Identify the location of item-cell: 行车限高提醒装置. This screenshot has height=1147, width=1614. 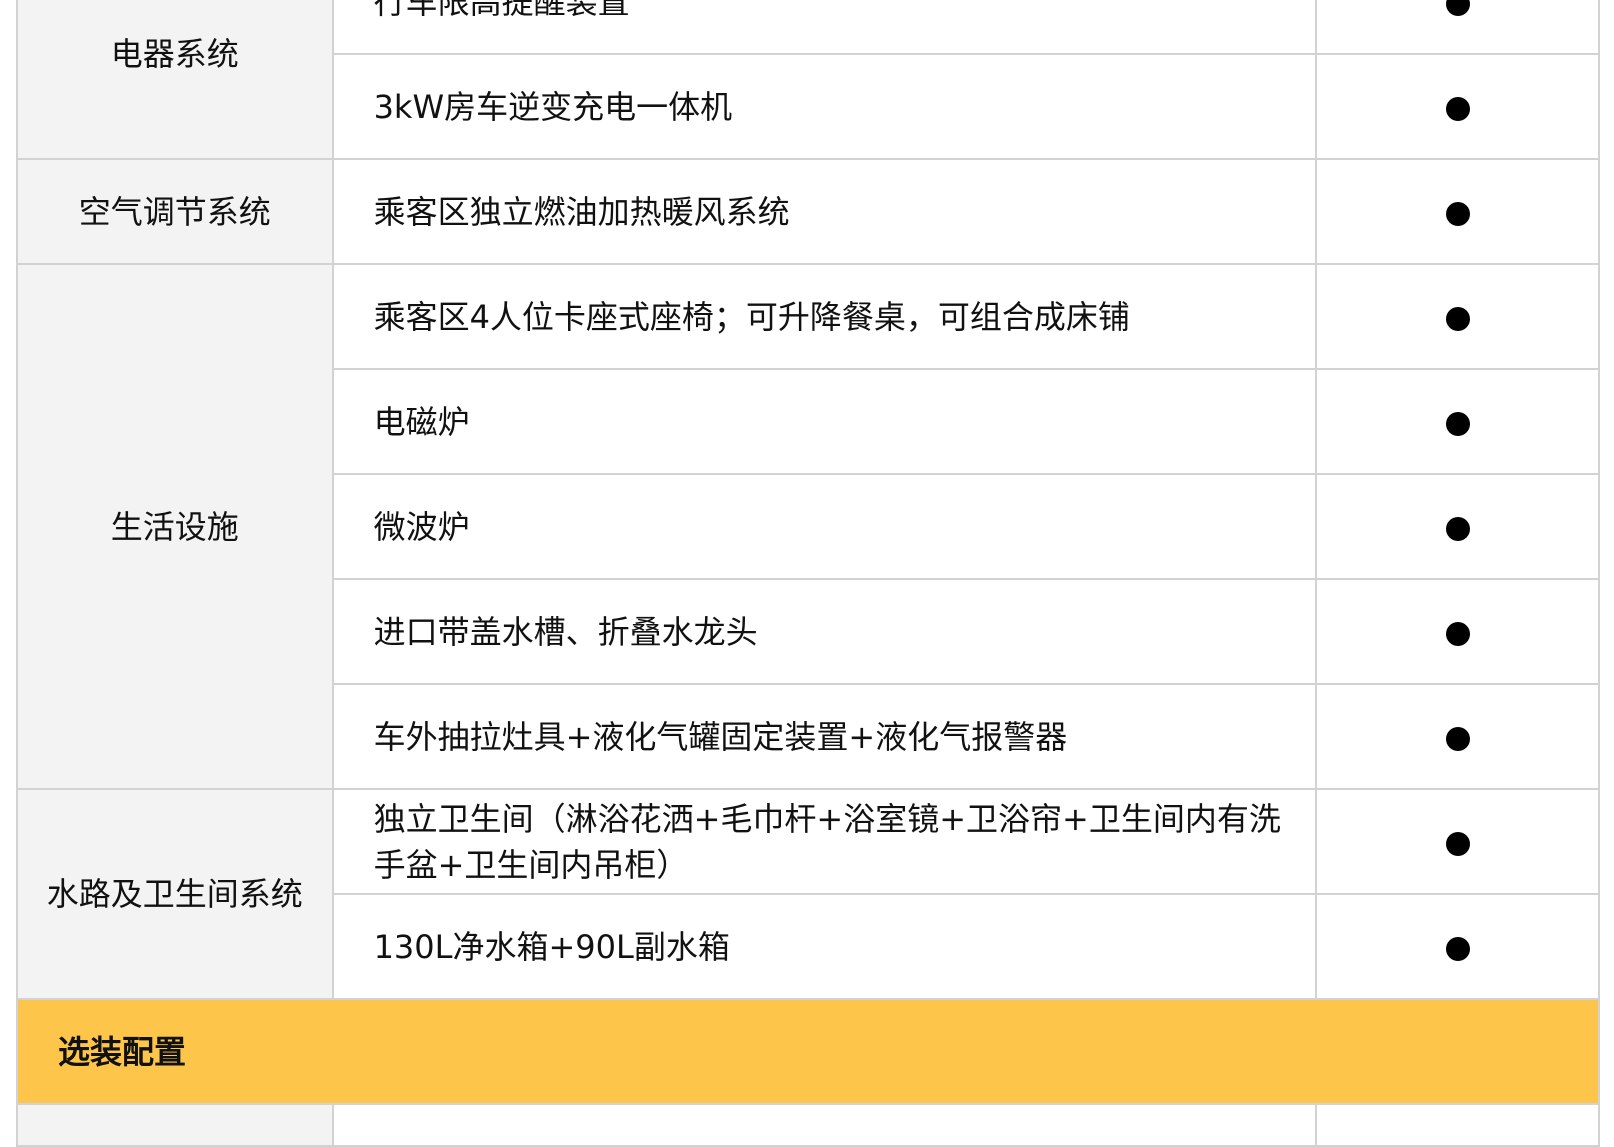
(824, 27).